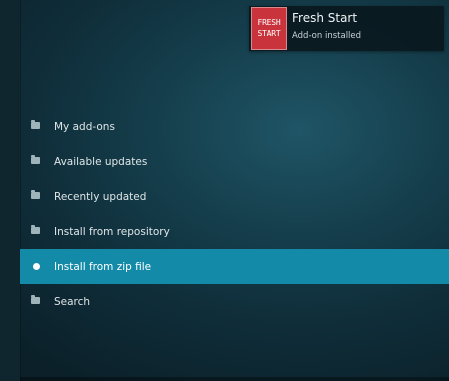 The height and width of the screenshot is (381, 449). Describe the element at coordinates (101, 161) in the screenshot. I see `menu-item-label: Available updates` at that location.